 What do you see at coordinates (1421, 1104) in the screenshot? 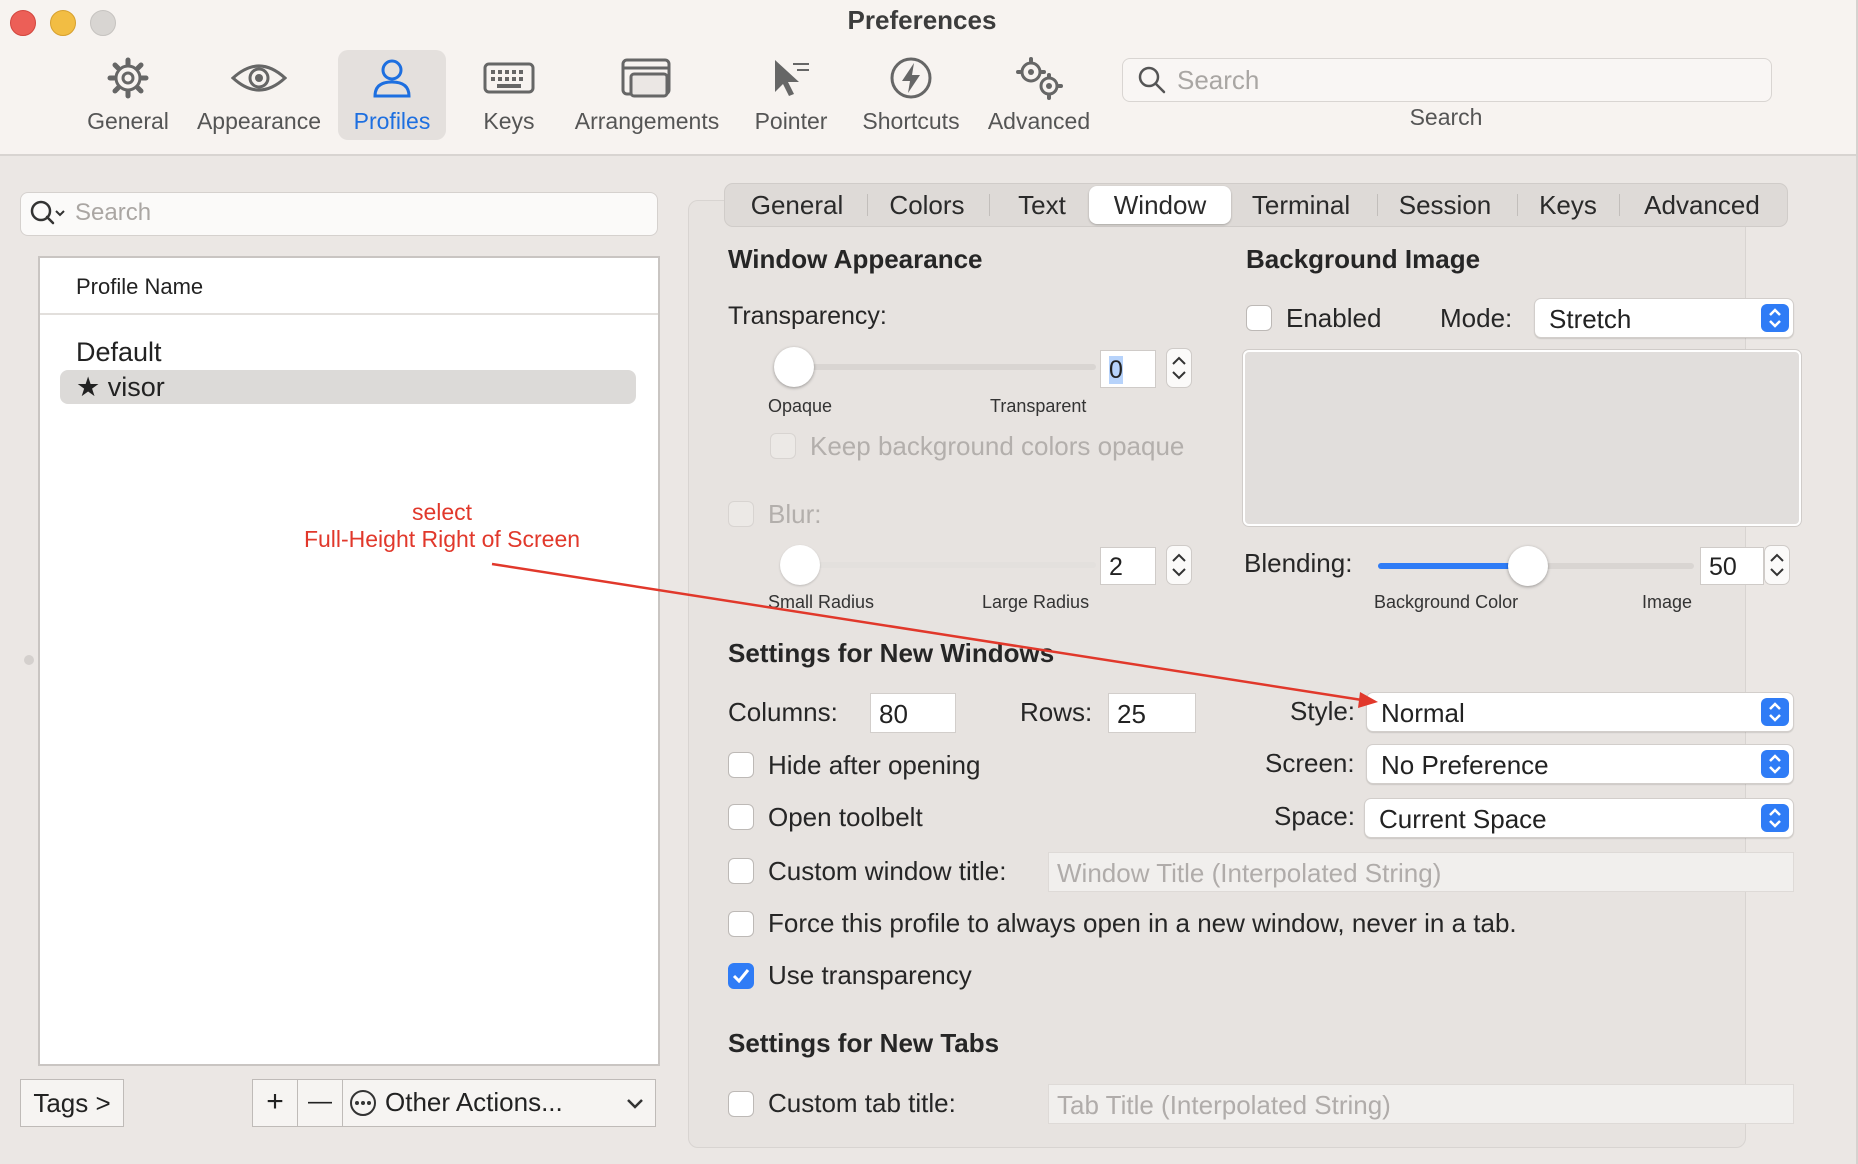
I see `tab-title-field: Tab Title (Interpolated String)` at bounding box center [1421, 1104].